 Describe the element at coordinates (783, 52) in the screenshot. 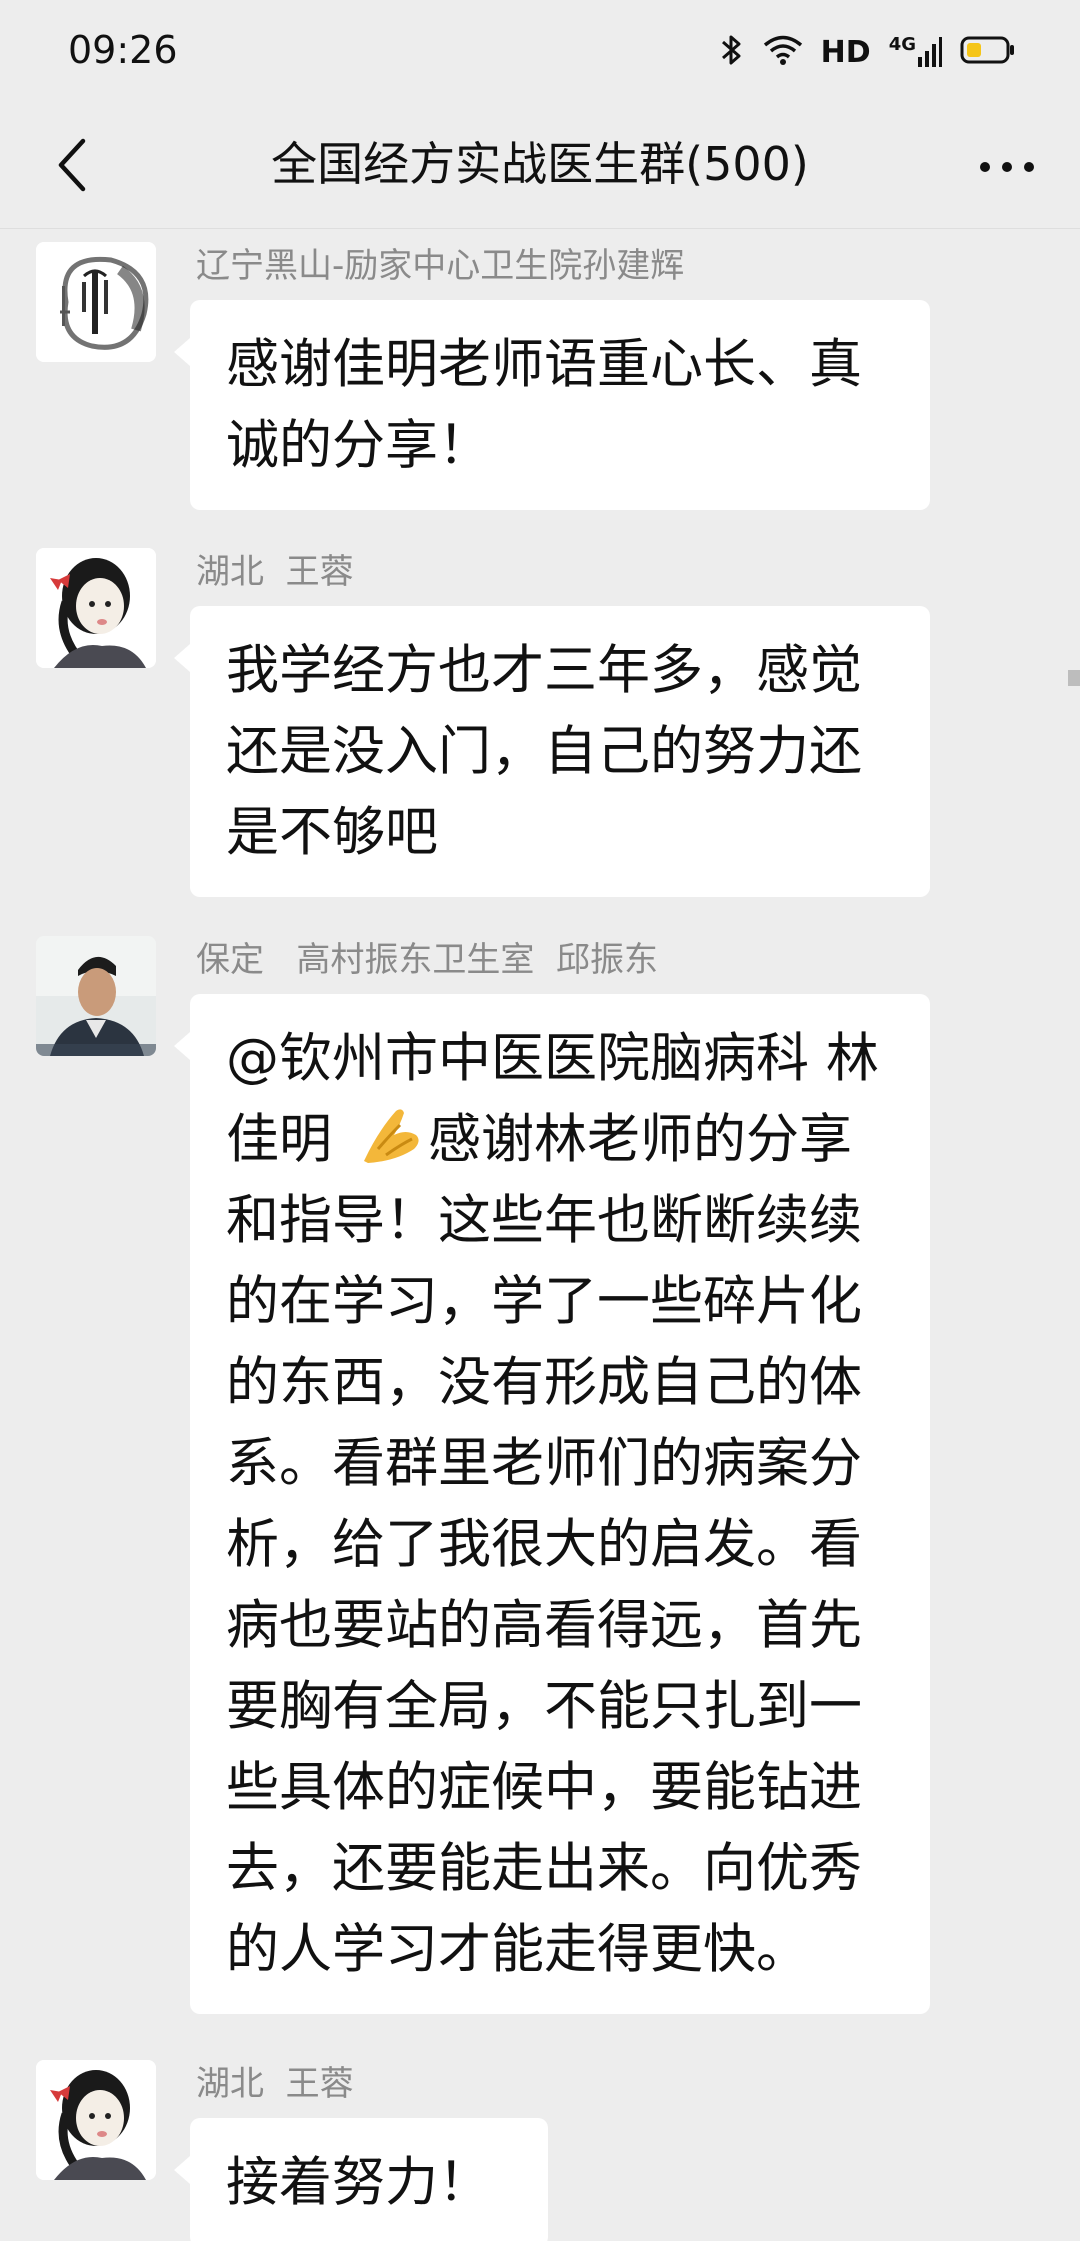

I see `wifi-icon` at that location.